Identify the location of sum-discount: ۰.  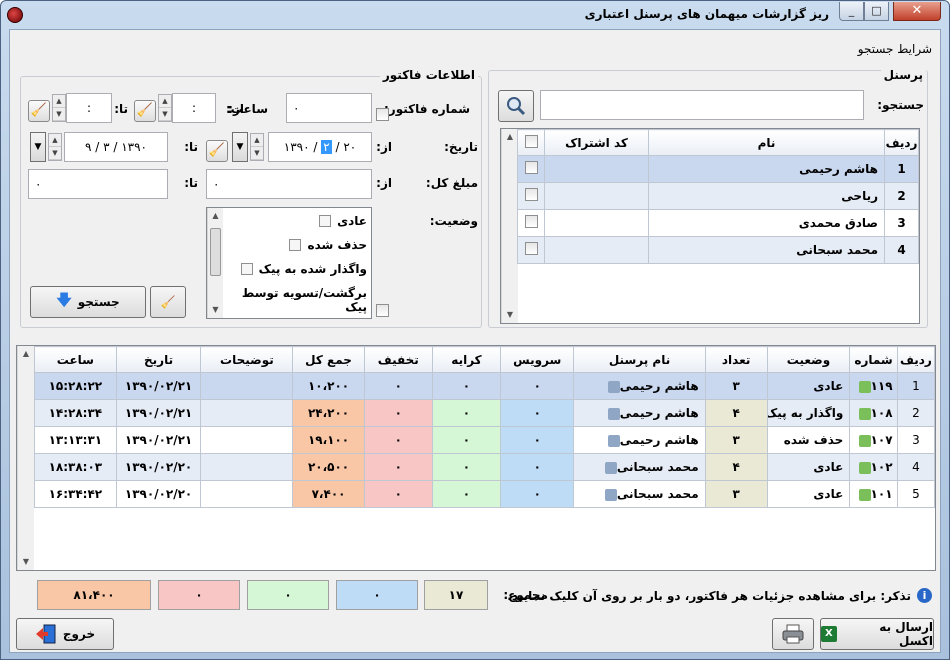
(199, 595).